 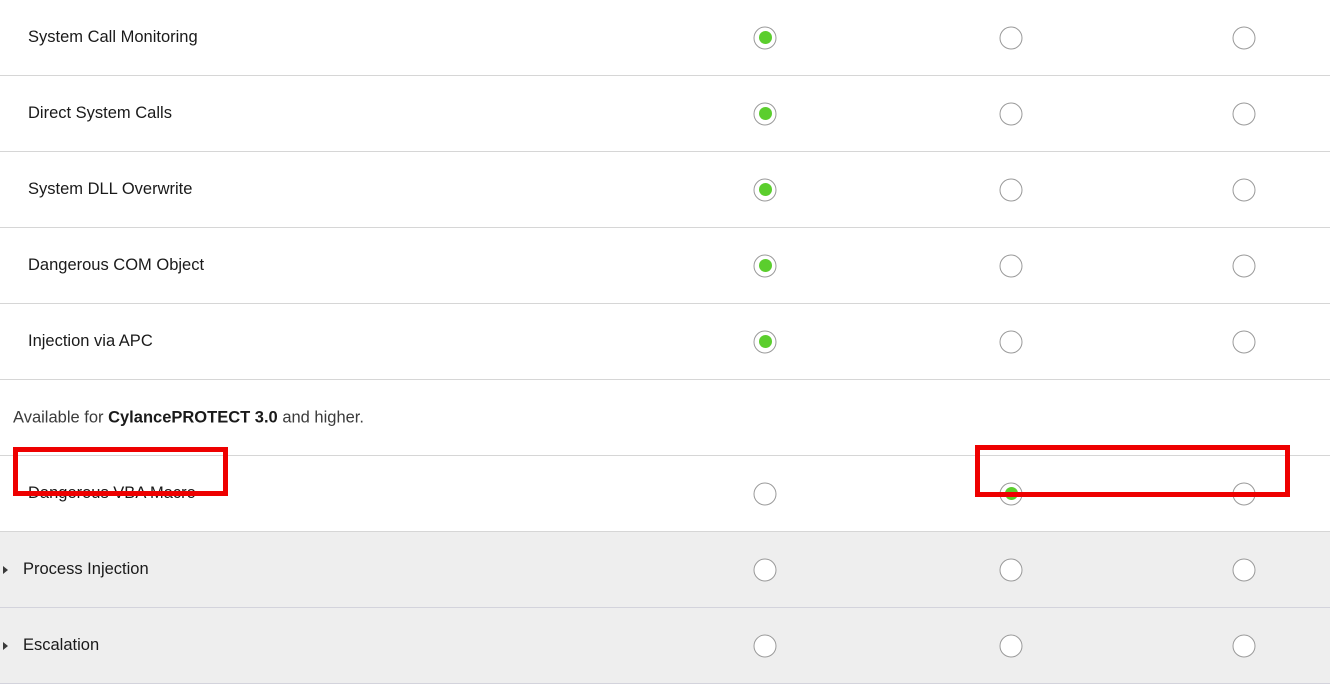 What do you see at coordinates (61, 644) in the screenshot?
I see `row-label: Escalation` at bounding box center [61, 644].